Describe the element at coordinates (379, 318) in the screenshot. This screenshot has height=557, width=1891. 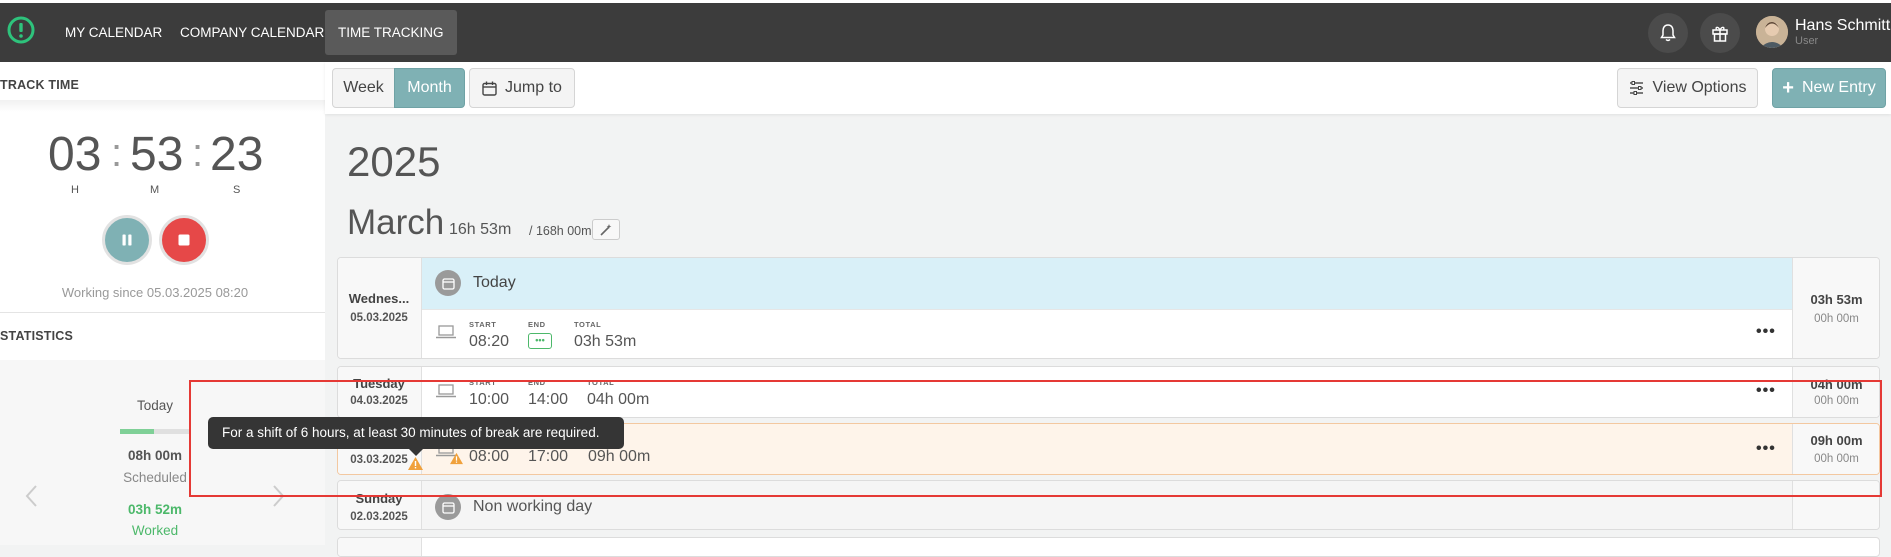
I see `day-date: 05.03.2025` at that location.